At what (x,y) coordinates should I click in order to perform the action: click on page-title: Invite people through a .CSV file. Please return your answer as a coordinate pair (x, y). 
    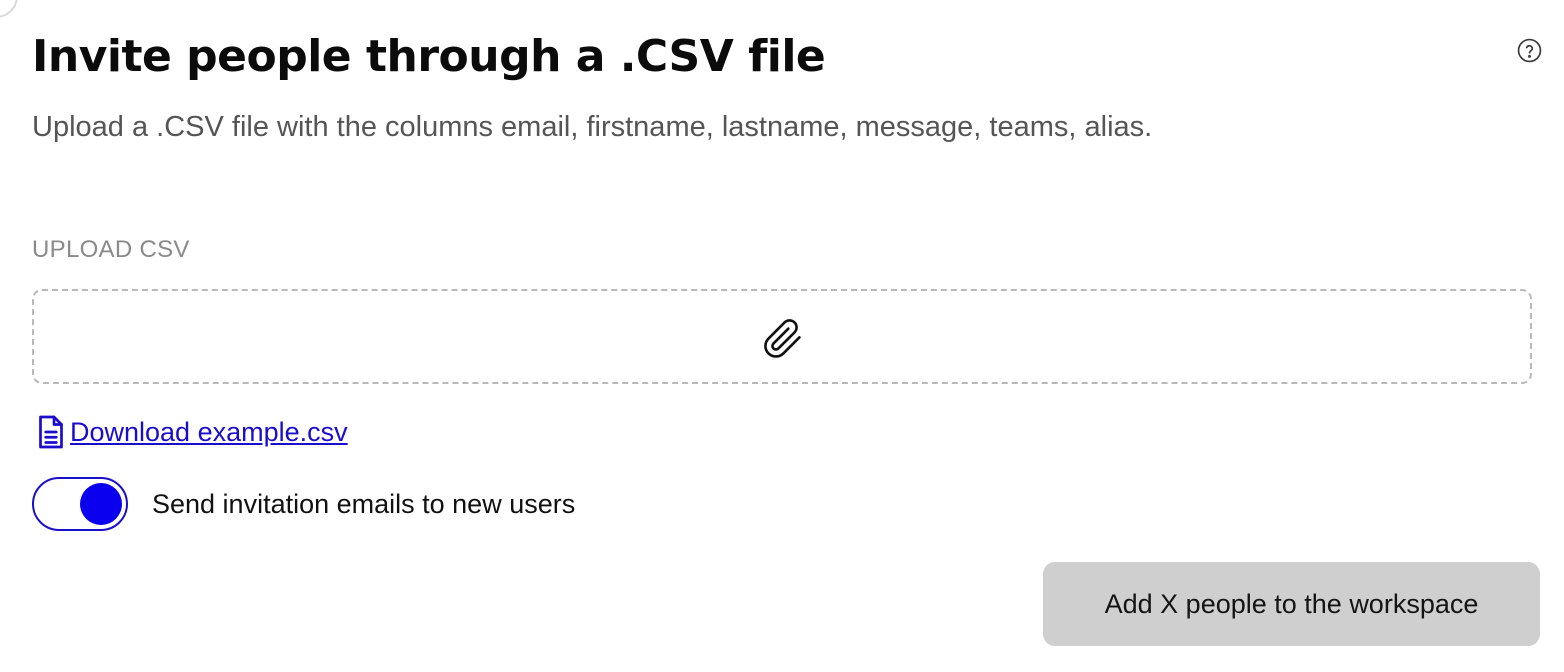
    Looking at the image, I should click on (429, 56).